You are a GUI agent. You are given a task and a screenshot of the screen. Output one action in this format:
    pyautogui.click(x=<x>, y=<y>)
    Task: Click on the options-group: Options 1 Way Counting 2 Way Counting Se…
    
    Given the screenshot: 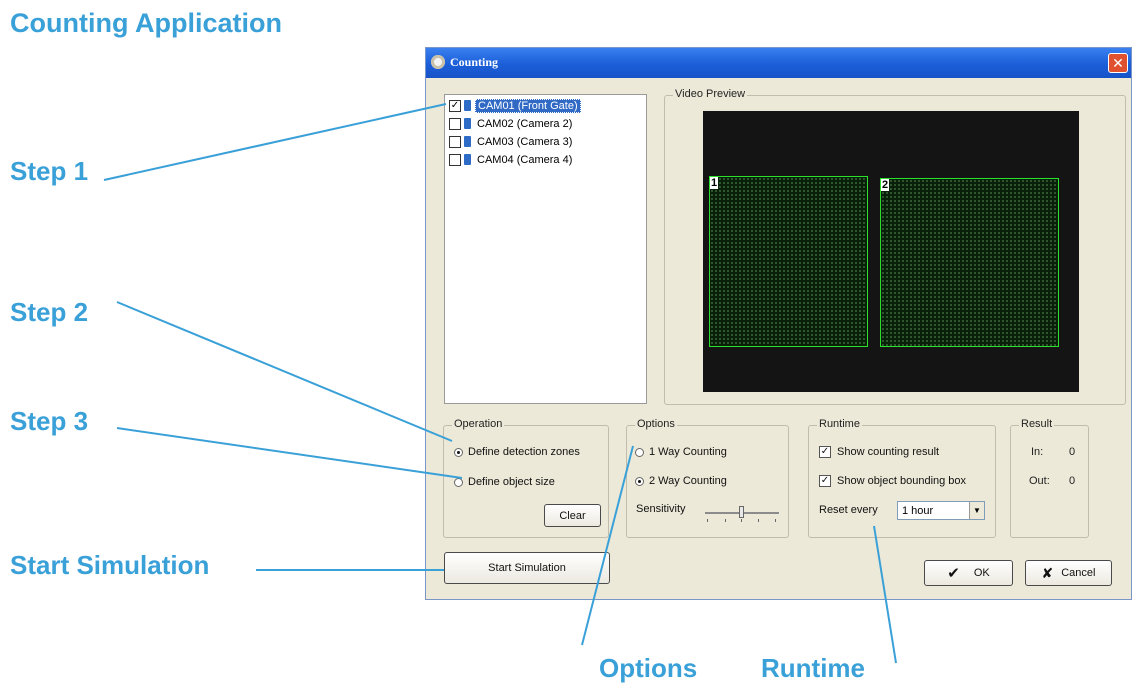 What is the action you would take?
    pyautogui.click(x=707, y=478)
    